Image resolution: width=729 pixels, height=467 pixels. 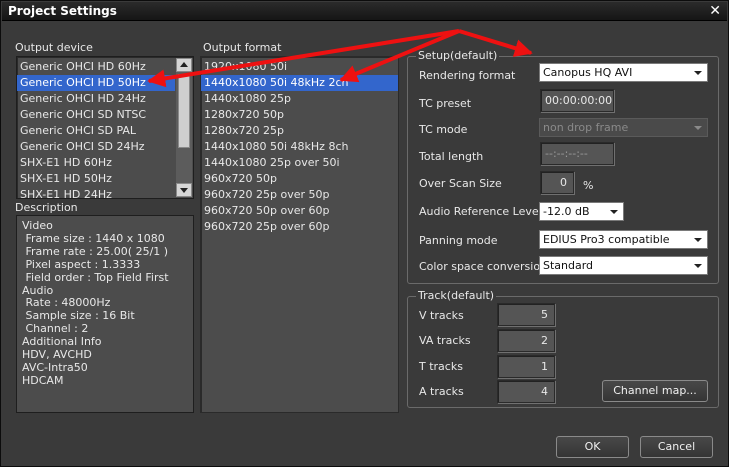 I want to click on annotation-arrows, so click(x=340, y=58).